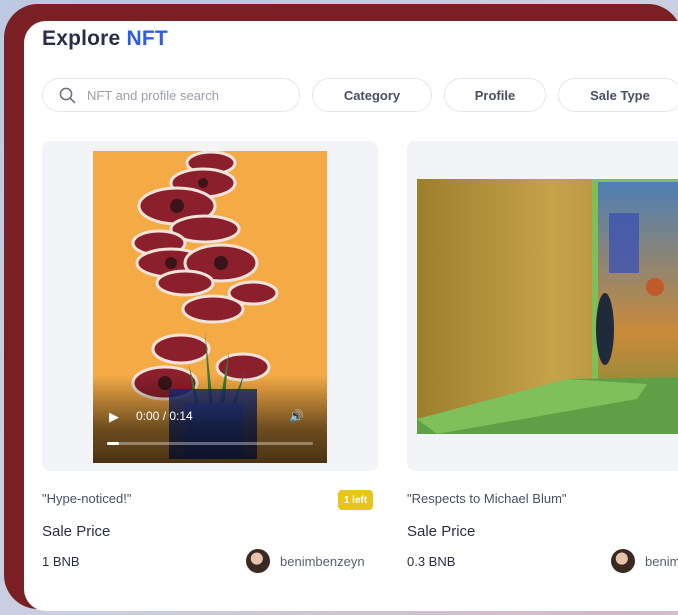 The width and height of the screenshot is (678, 615). What do you see at coordinates (81, 38) in the screenshot?
I see `page-title-prefix: Explore` at bounding box center [81, 38].